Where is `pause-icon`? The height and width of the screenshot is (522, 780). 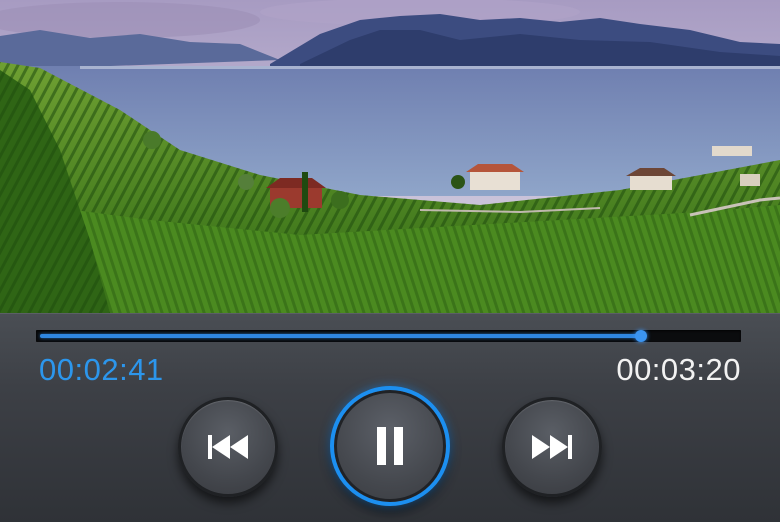
pause-icon is located at coordinates (390, 446).